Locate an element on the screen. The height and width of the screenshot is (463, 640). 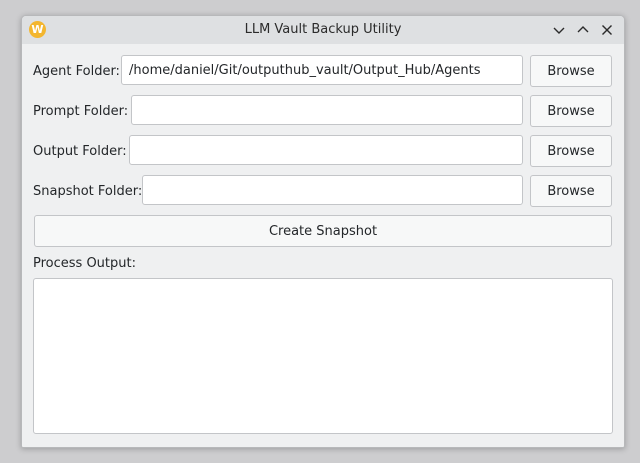
prompt-folder-label: Prompt Folder: is located at coordinates (81, 111).